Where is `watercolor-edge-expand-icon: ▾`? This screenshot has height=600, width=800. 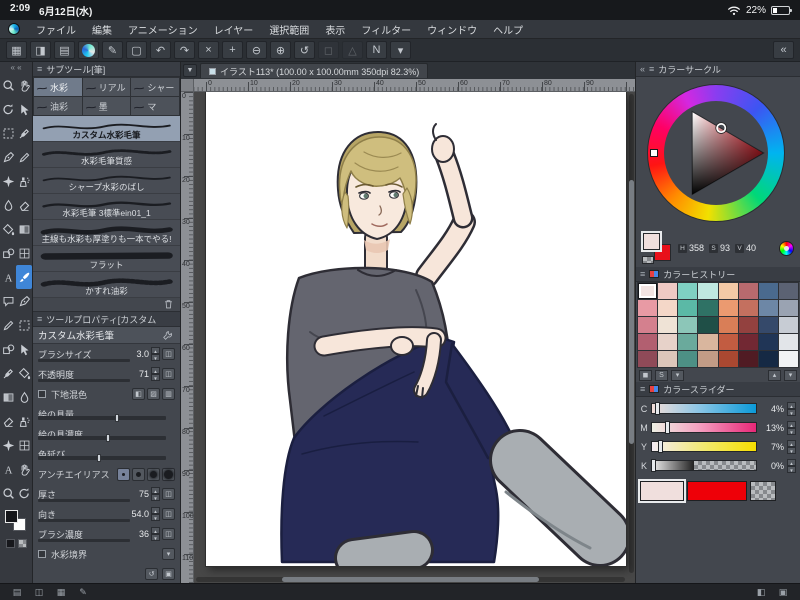
watercolor-edge-expand-icon: ▾ is located at coordinates (168, 554).